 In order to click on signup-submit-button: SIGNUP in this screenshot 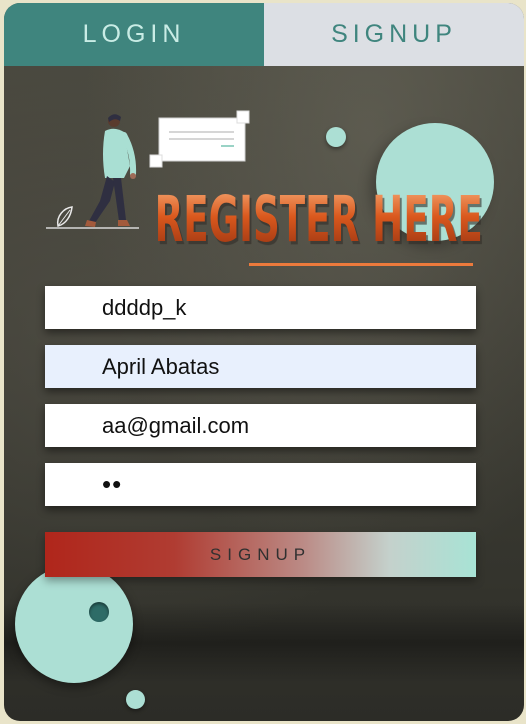, I will do `click(260, 554)`.